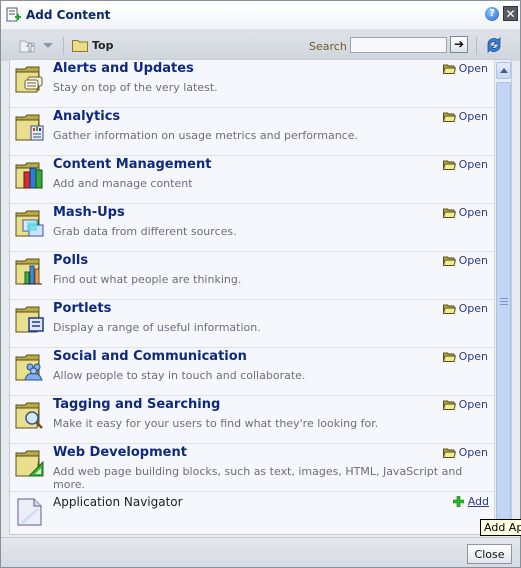 This screenshot has width=521, height=568. What do you see at coordinates (145, 231) in the screenshot?
I see `item-description: Grab data from different sources.` at bounding box center [145, 231].